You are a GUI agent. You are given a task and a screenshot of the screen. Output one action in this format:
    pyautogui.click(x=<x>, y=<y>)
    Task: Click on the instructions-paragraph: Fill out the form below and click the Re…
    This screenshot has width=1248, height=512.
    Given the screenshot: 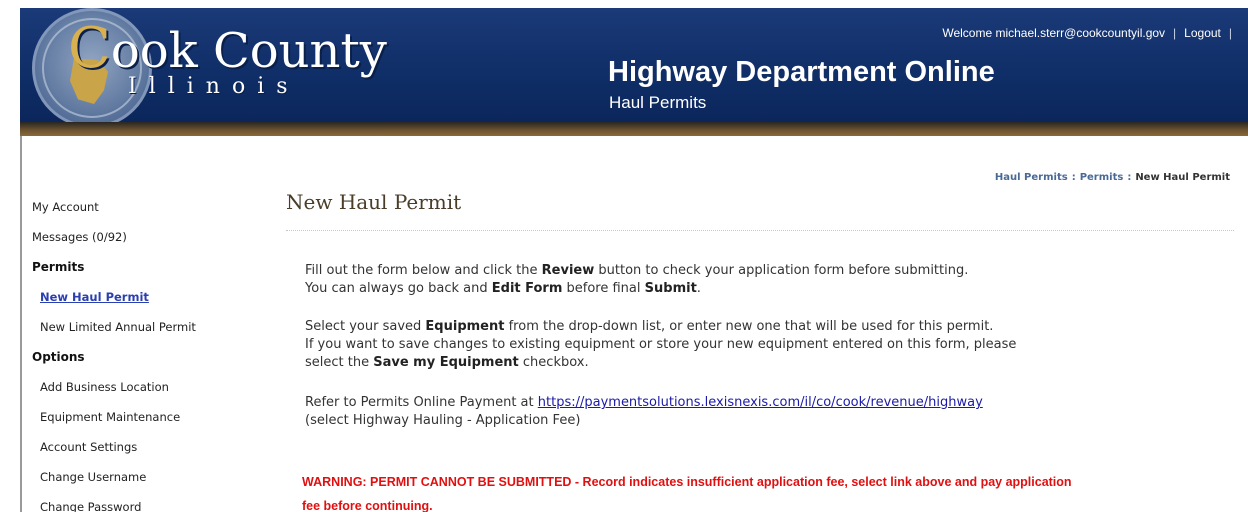 What is the action you would take?
    pyautogui.click(x=636, y=280)
    